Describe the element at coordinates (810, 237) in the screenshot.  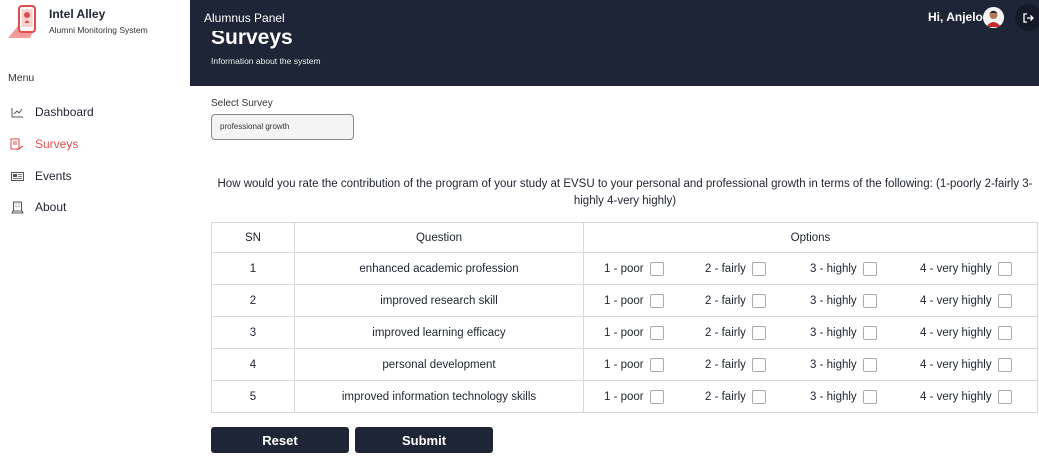
I see `header-options: Options` at that location.